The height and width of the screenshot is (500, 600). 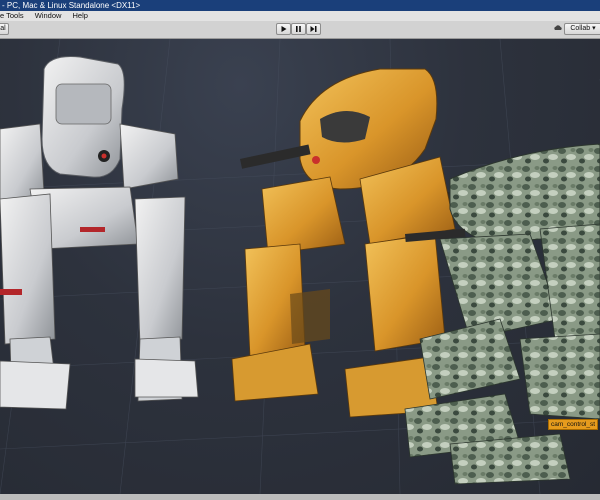 I want to click on object-label-tag: cam_control_st, so click(x=573, y=424).